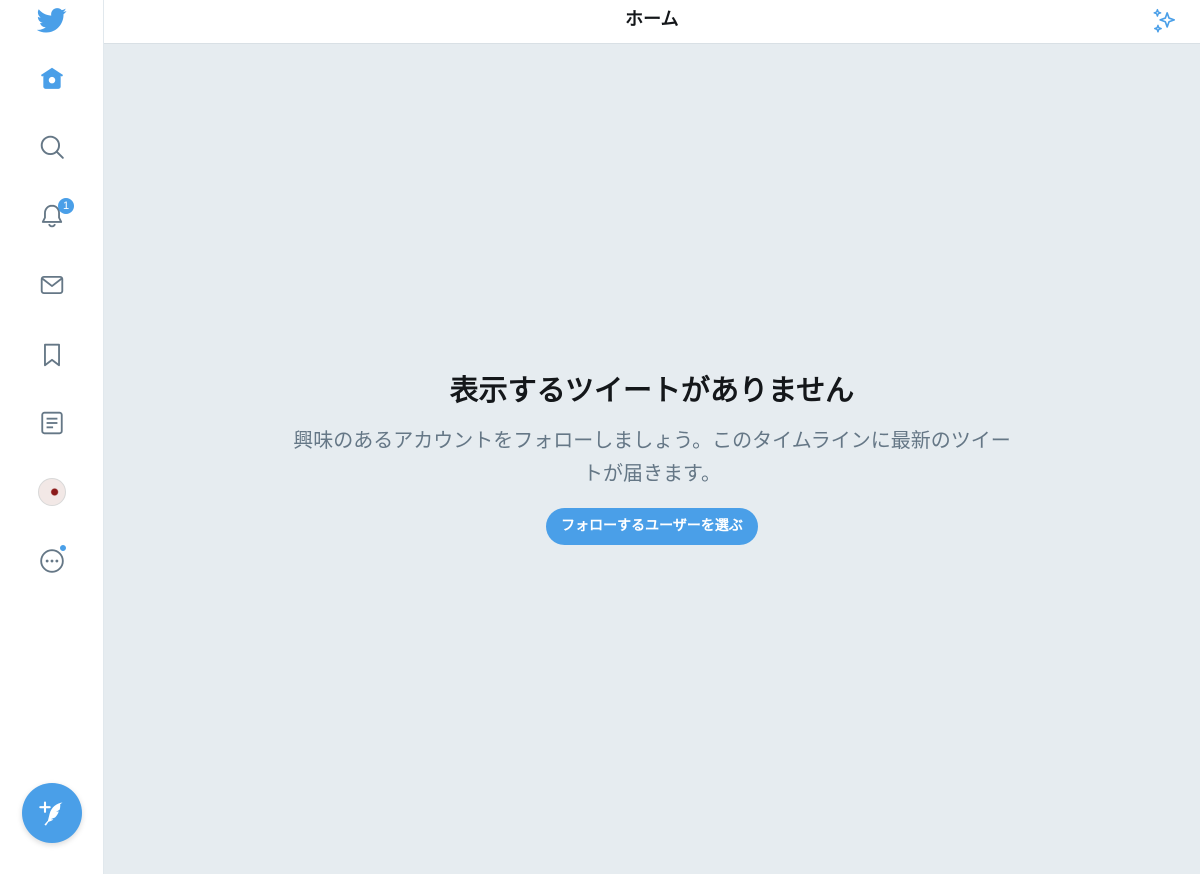 This screenshot has width=1200, height=874. I want to click on top-tweets-button, so click(1165, 21).